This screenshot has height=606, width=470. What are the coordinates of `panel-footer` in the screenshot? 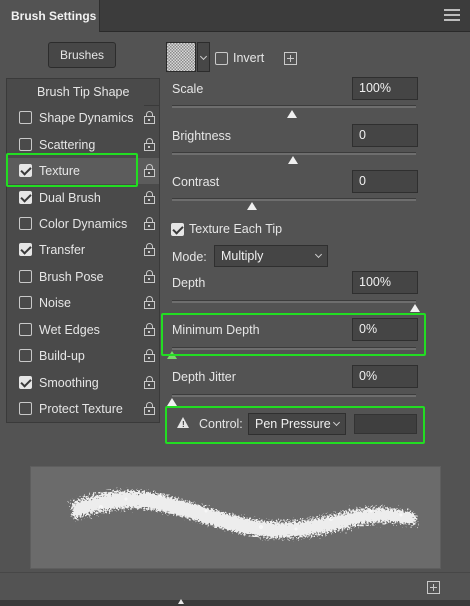 It's located at (235, 586).